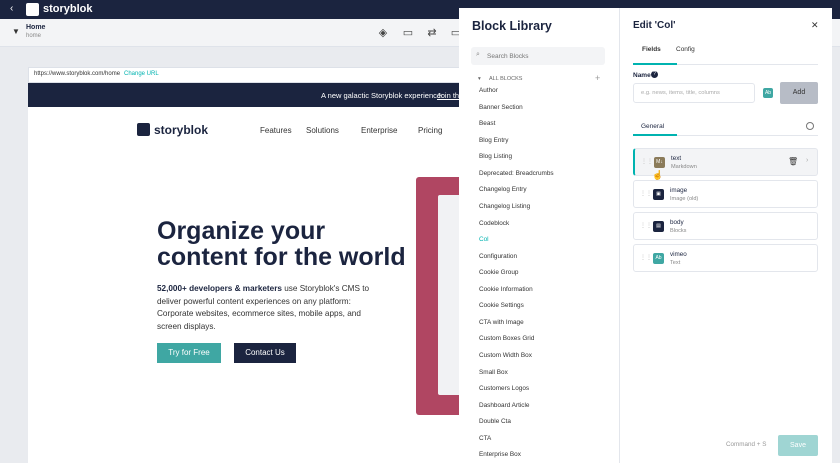  I want to click on block-item: Small Box, so click(493, 372).